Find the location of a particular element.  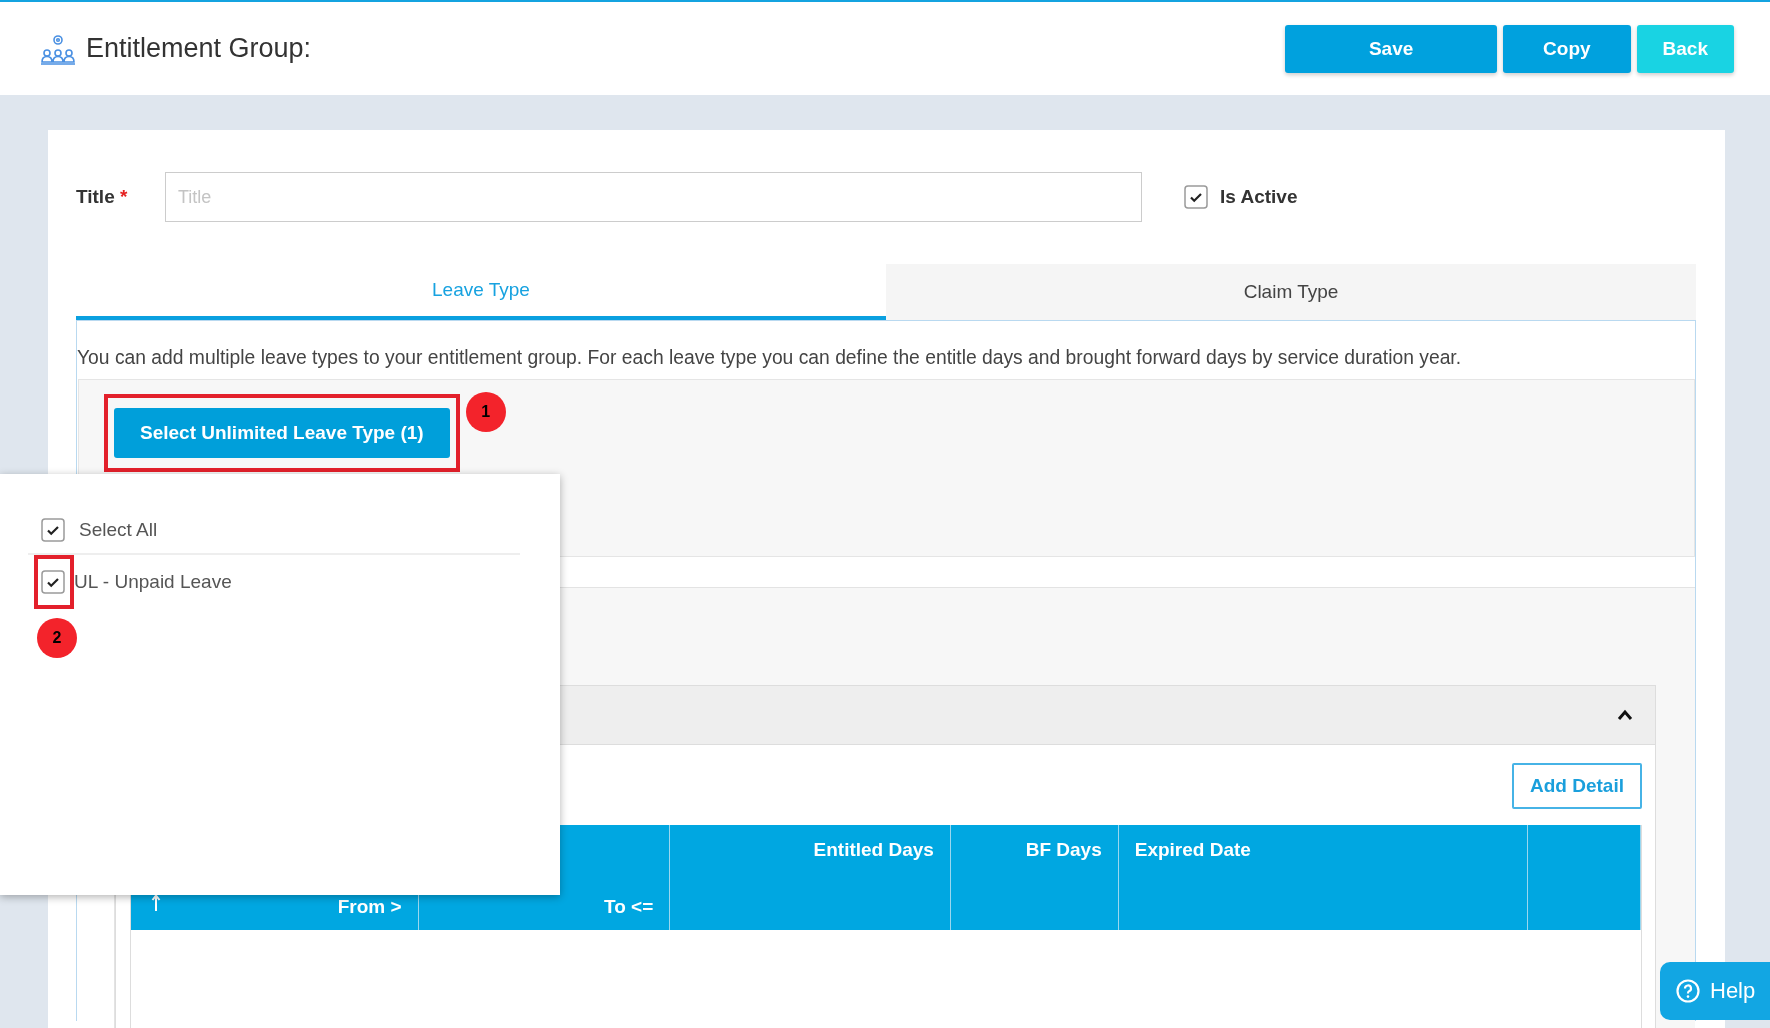

title-label: Title * is located at coordinates (102, 197).